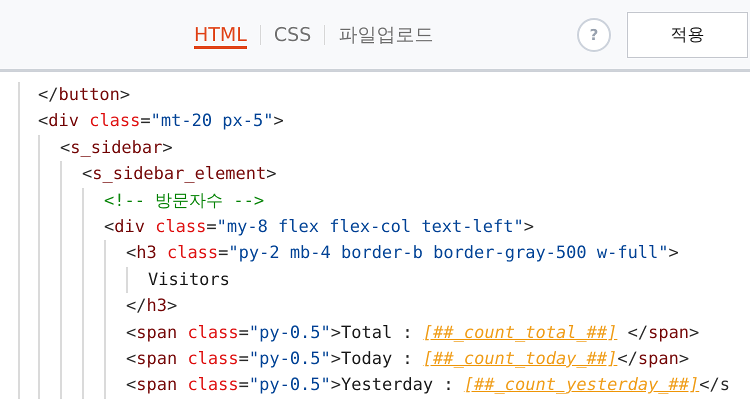 The image size is (750, 409). Describe the element at coordinates (84, 95) in the screenshot. I see `code-line: </button>` at that location.